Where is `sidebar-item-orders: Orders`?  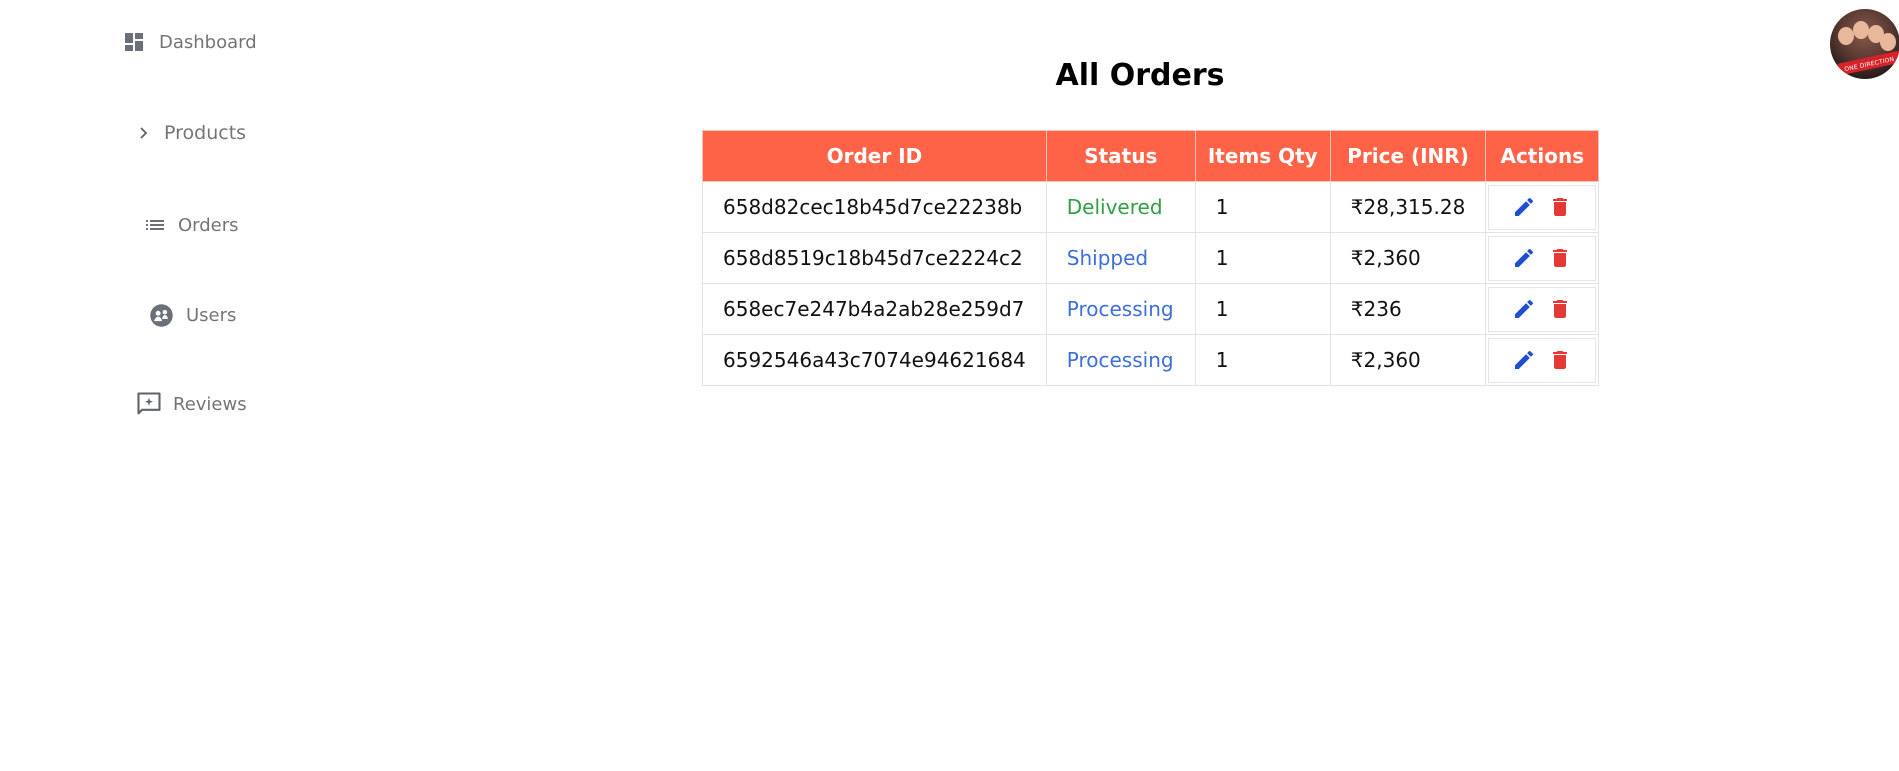
sidebar-item-orders: Orders is located at coordinates (191, 225).